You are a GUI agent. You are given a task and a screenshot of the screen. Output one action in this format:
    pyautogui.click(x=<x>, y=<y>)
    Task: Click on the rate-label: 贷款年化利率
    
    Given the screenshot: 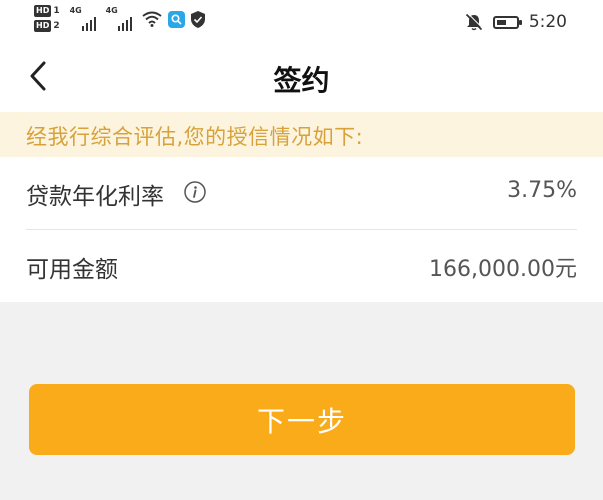 What is the action you would take?
    pyautogui.click(x=95, y=197)
    